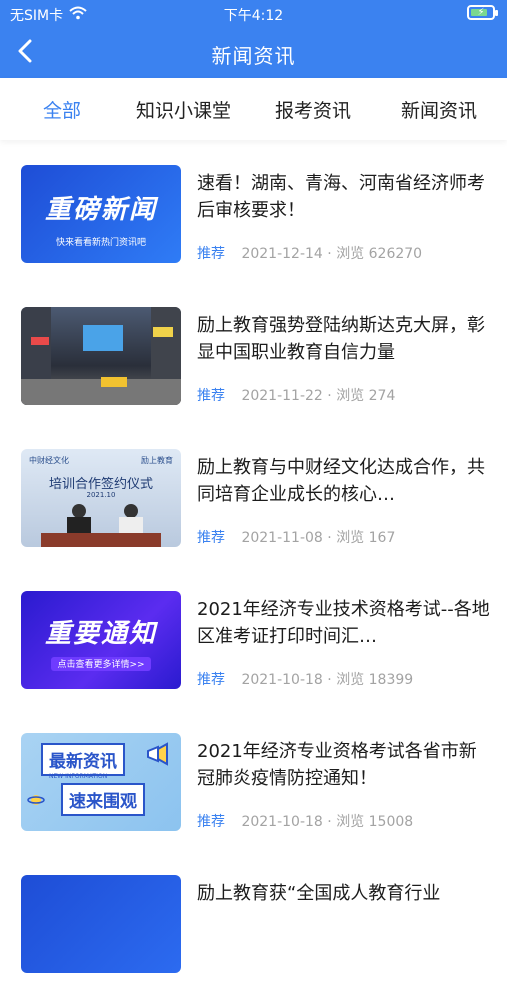 This screenshot has width=507, height=1002. I want to click on article-views: 浏览 274, so click(366, 396).